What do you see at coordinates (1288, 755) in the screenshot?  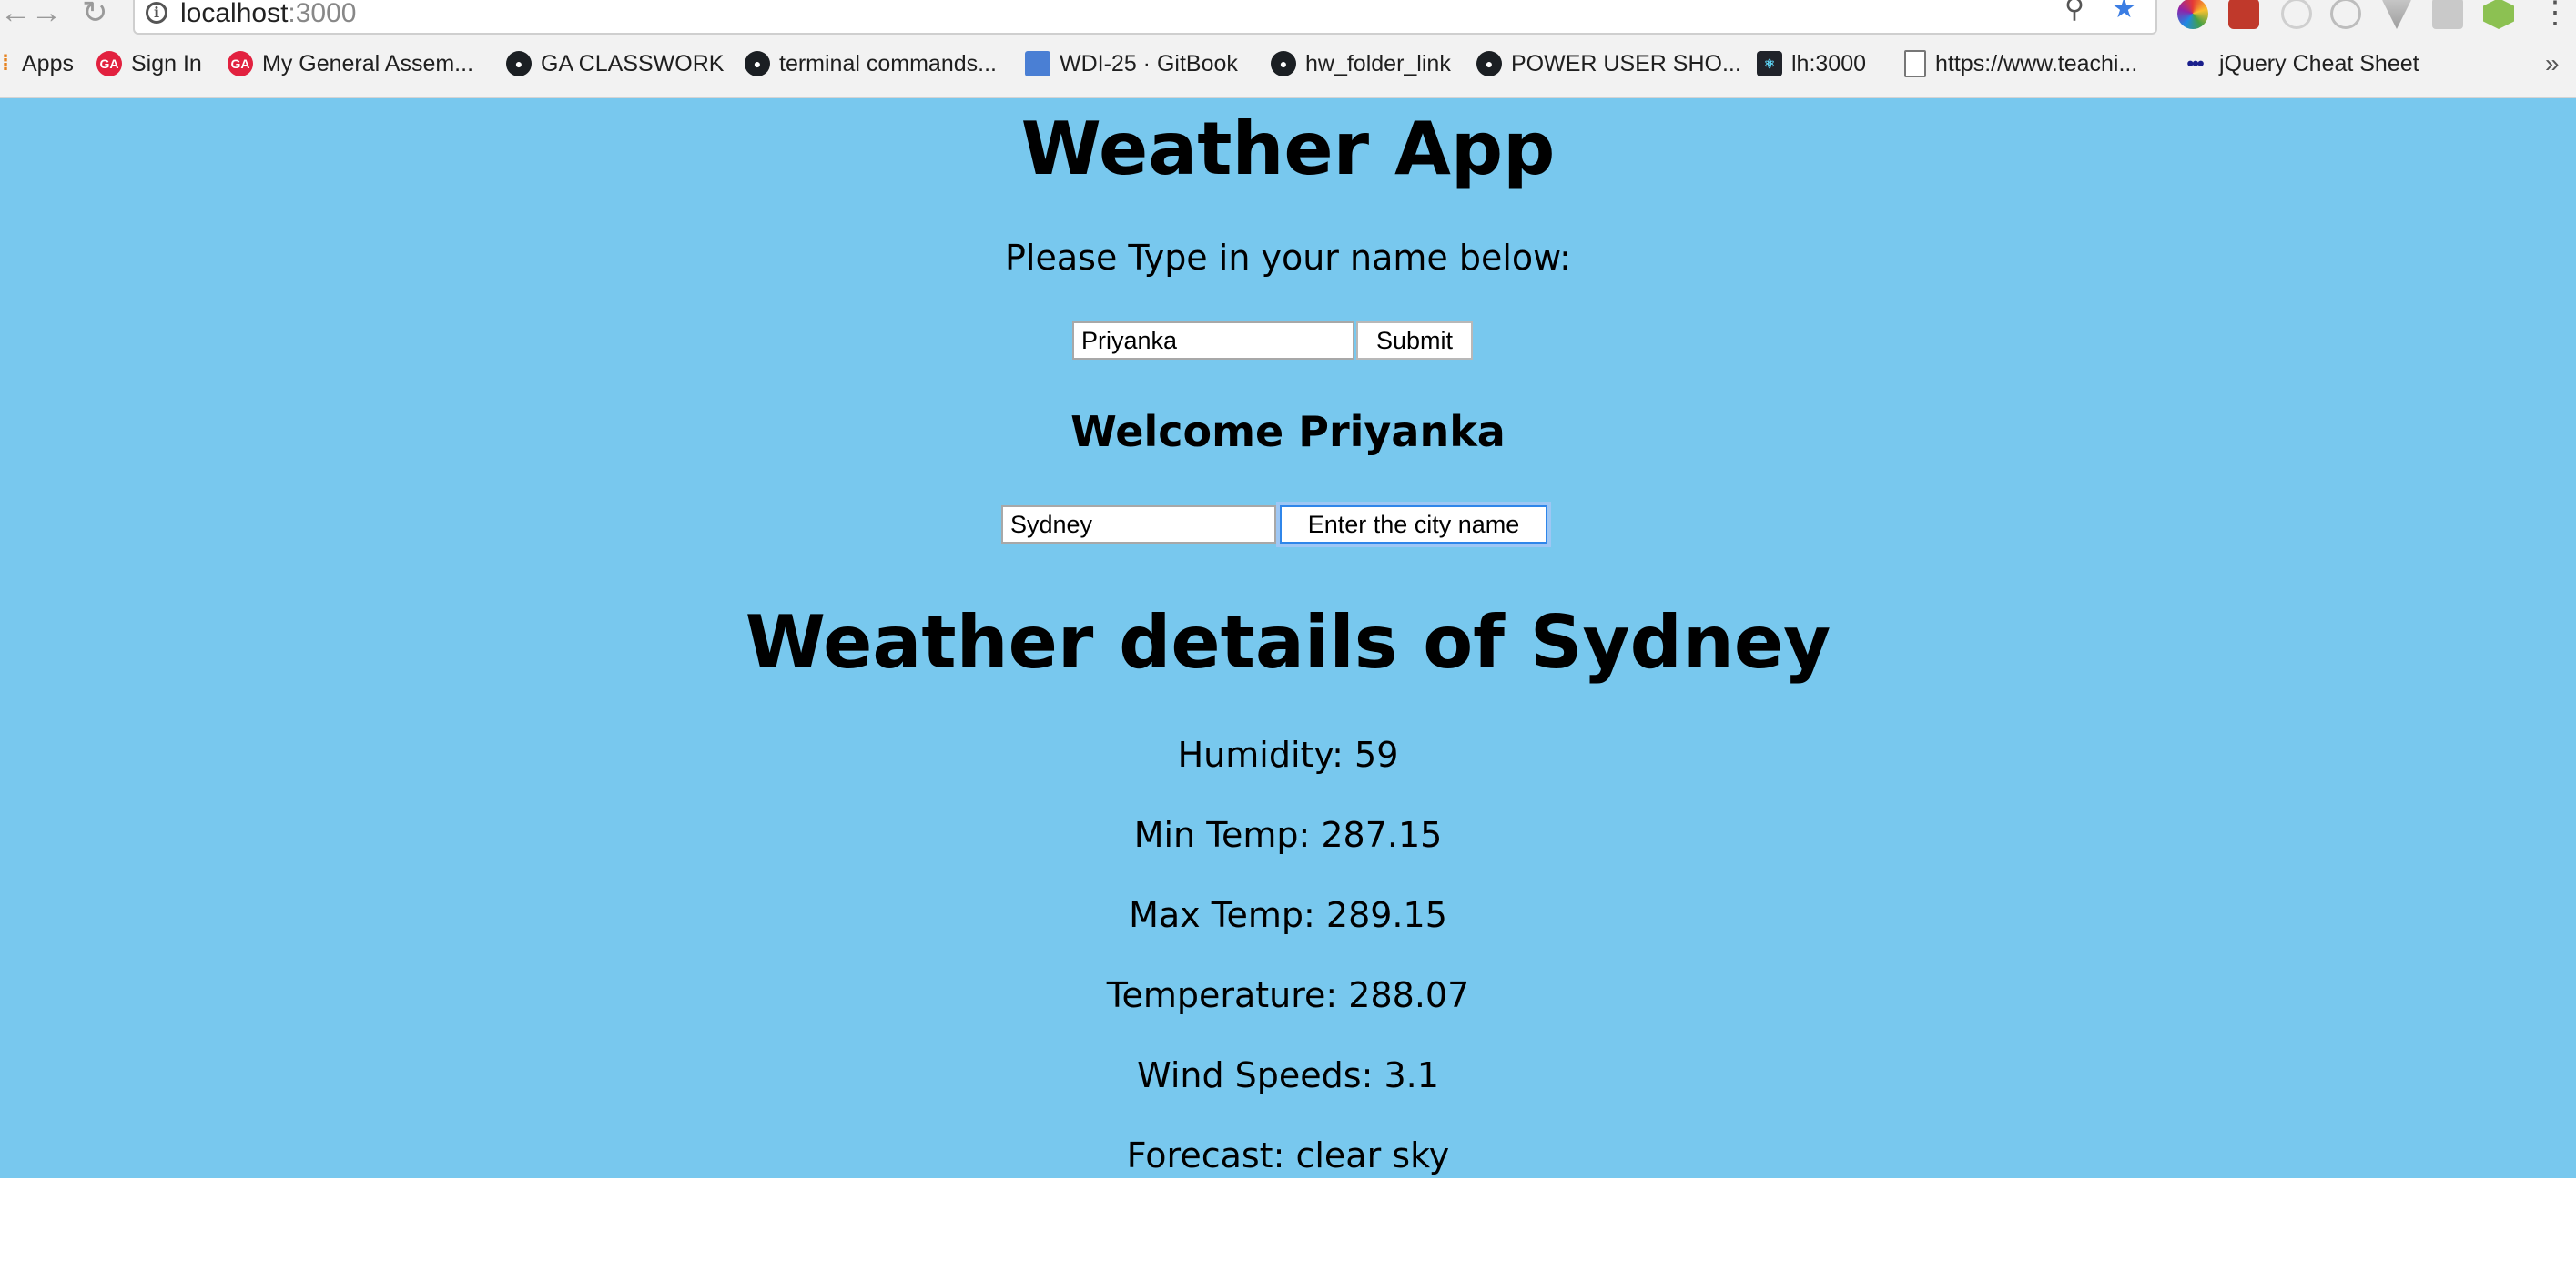 I see `humidity-value: Humidity: 59` at bounding box center [1288, 755].